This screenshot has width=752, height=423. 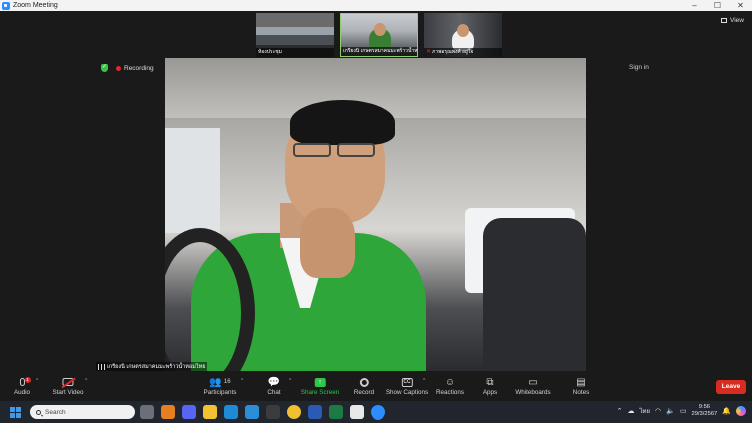 I want to click on share-screen-label: Share Screen, so click(x=320, y=392).